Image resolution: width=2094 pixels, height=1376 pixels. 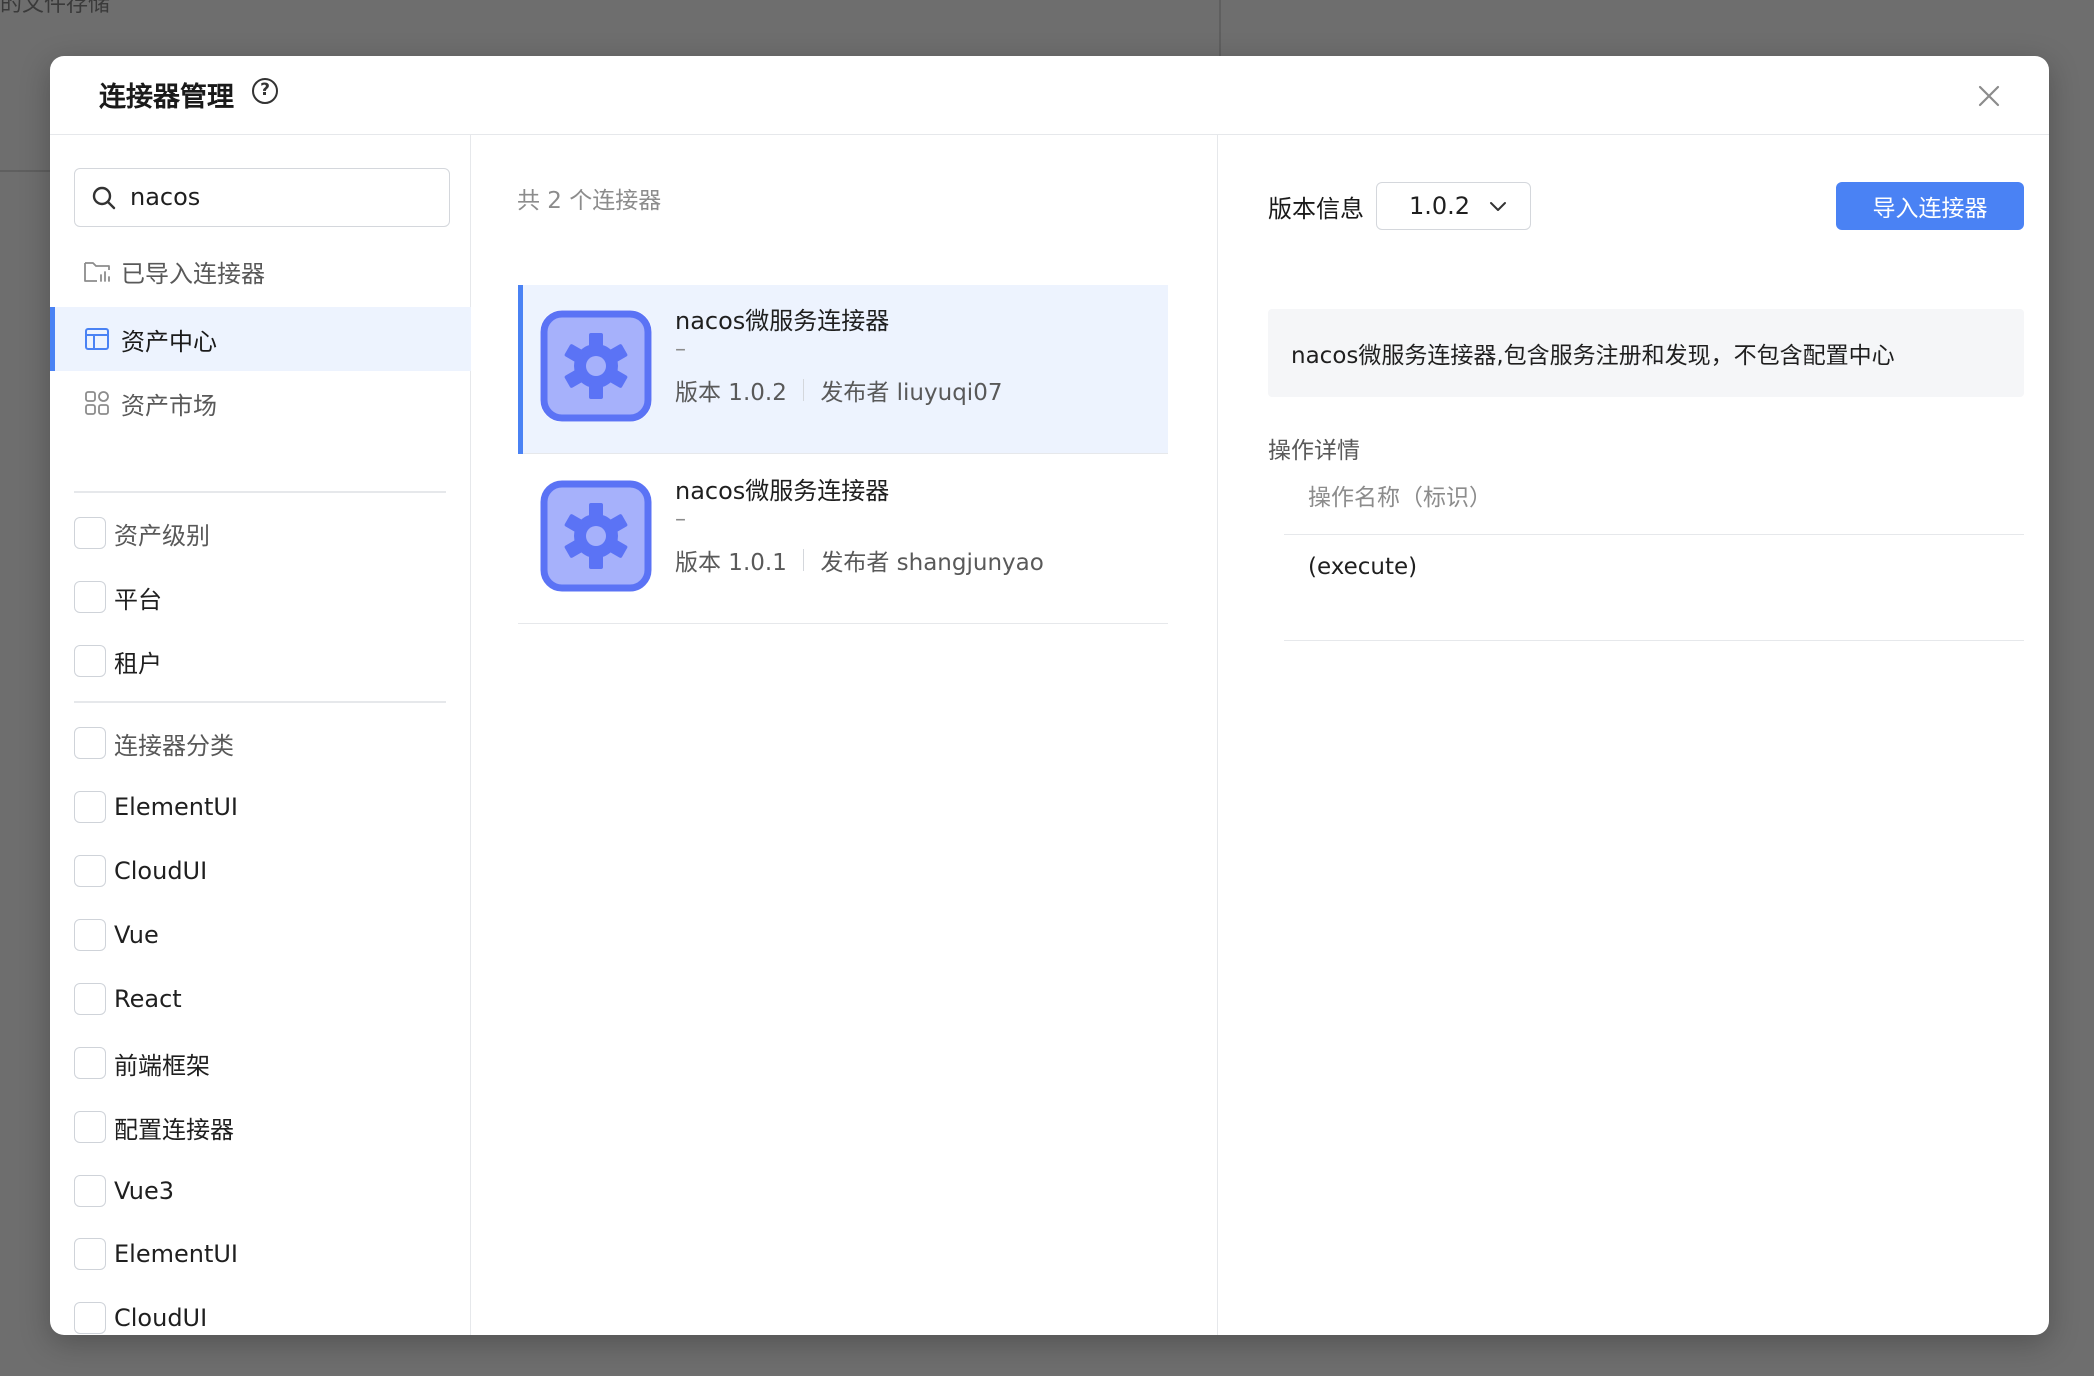 I want to click on nav-asset-center: 资产中心, so click(x=260, y=339).